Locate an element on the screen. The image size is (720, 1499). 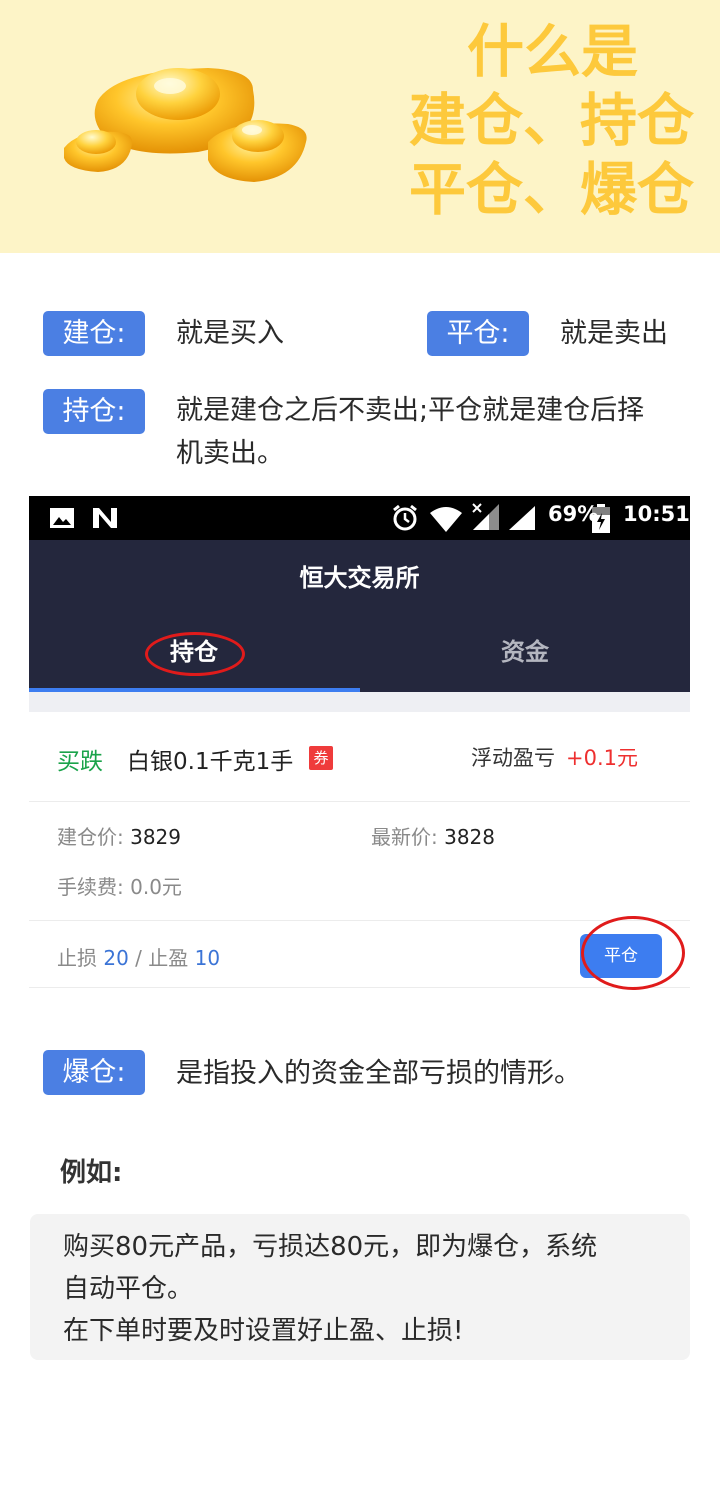
position-summary-row: 买跌 白银0.1千克1手 券 浮动盈亏 +0.1元 is located at coordinates (359, 757).